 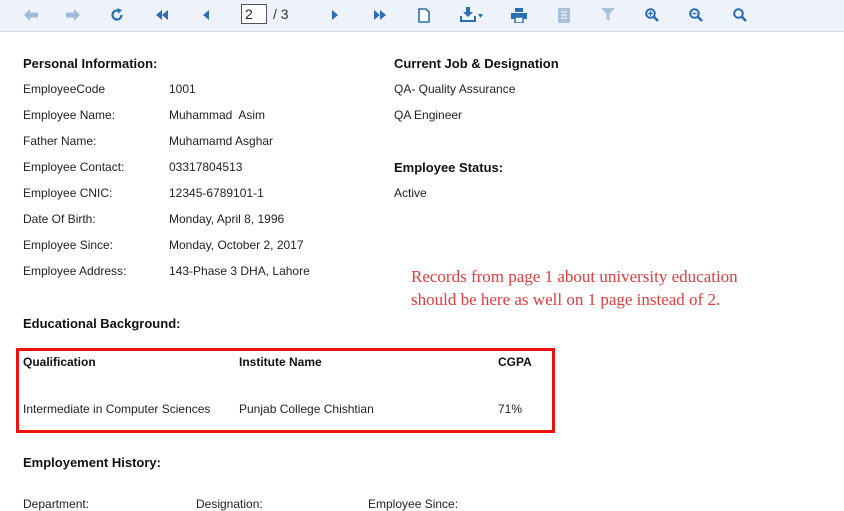 What do you see at coordinates (472, 15) in the screenshot?
I see `export-icon` at bounding box center [472, 15].